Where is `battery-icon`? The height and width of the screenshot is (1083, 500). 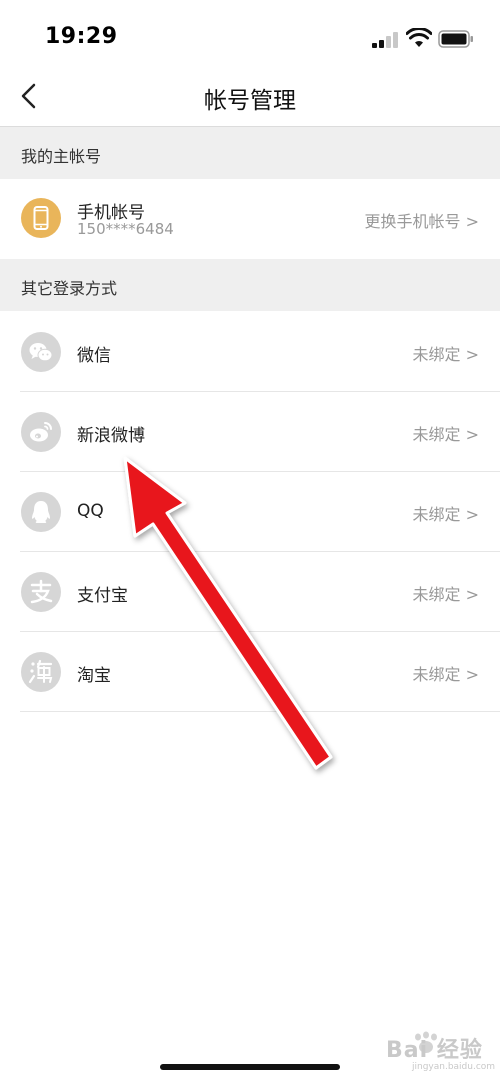
battery-icon is located at coordinates (455, 39).